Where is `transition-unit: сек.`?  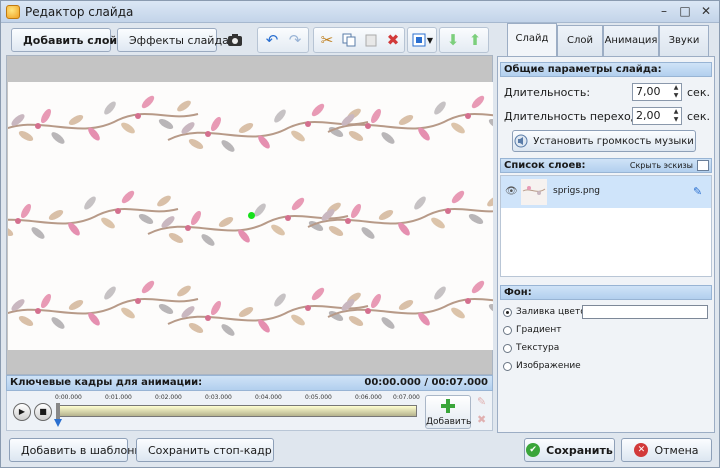
transition-unit: сек. is located at coordinates (698, 116).